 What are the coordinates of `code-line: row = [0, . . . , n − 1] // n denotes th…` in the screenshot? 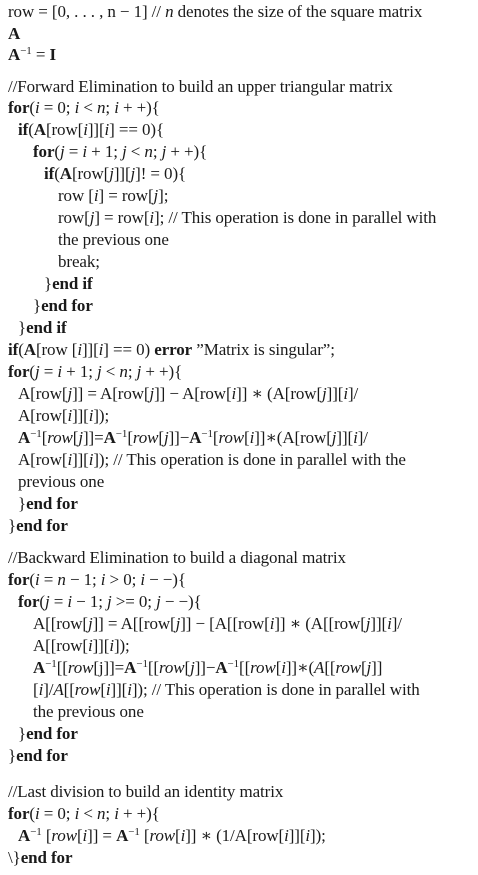 It's located at (215, 11).